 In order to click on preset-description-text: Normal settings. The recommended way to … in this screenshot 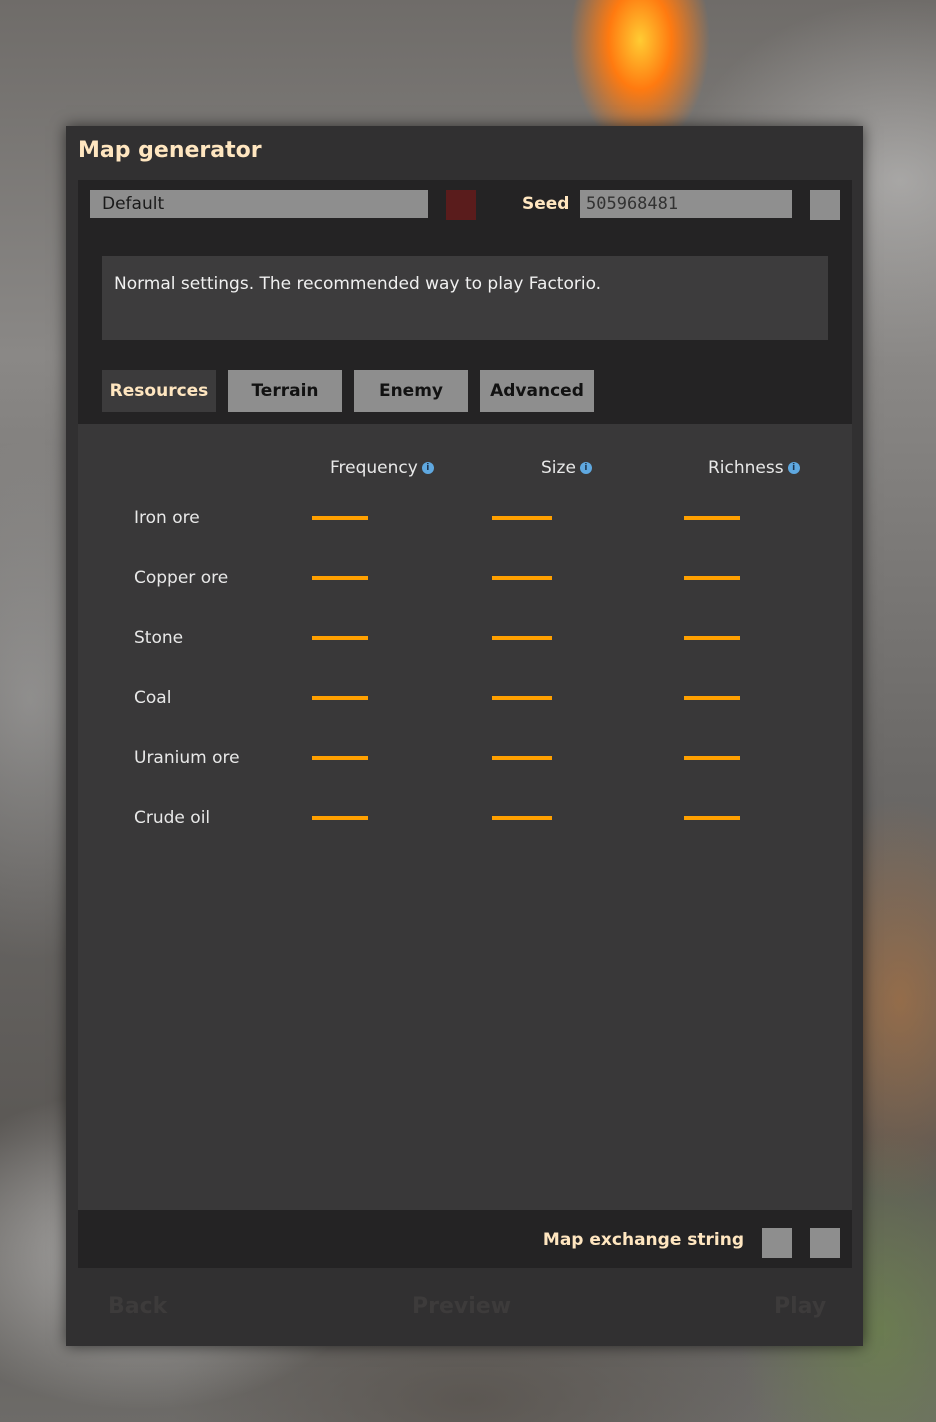, I will do `click(358, 284)`.